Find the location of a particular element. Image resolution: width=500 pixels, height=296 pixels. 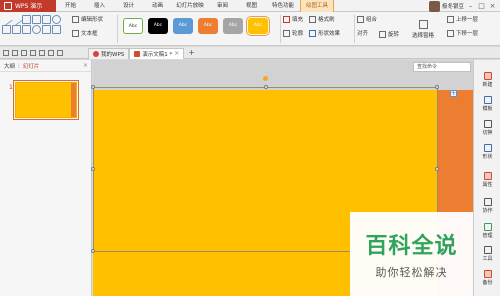

shape-effects-button: 形状效果 is located at coordinates (324, 33).